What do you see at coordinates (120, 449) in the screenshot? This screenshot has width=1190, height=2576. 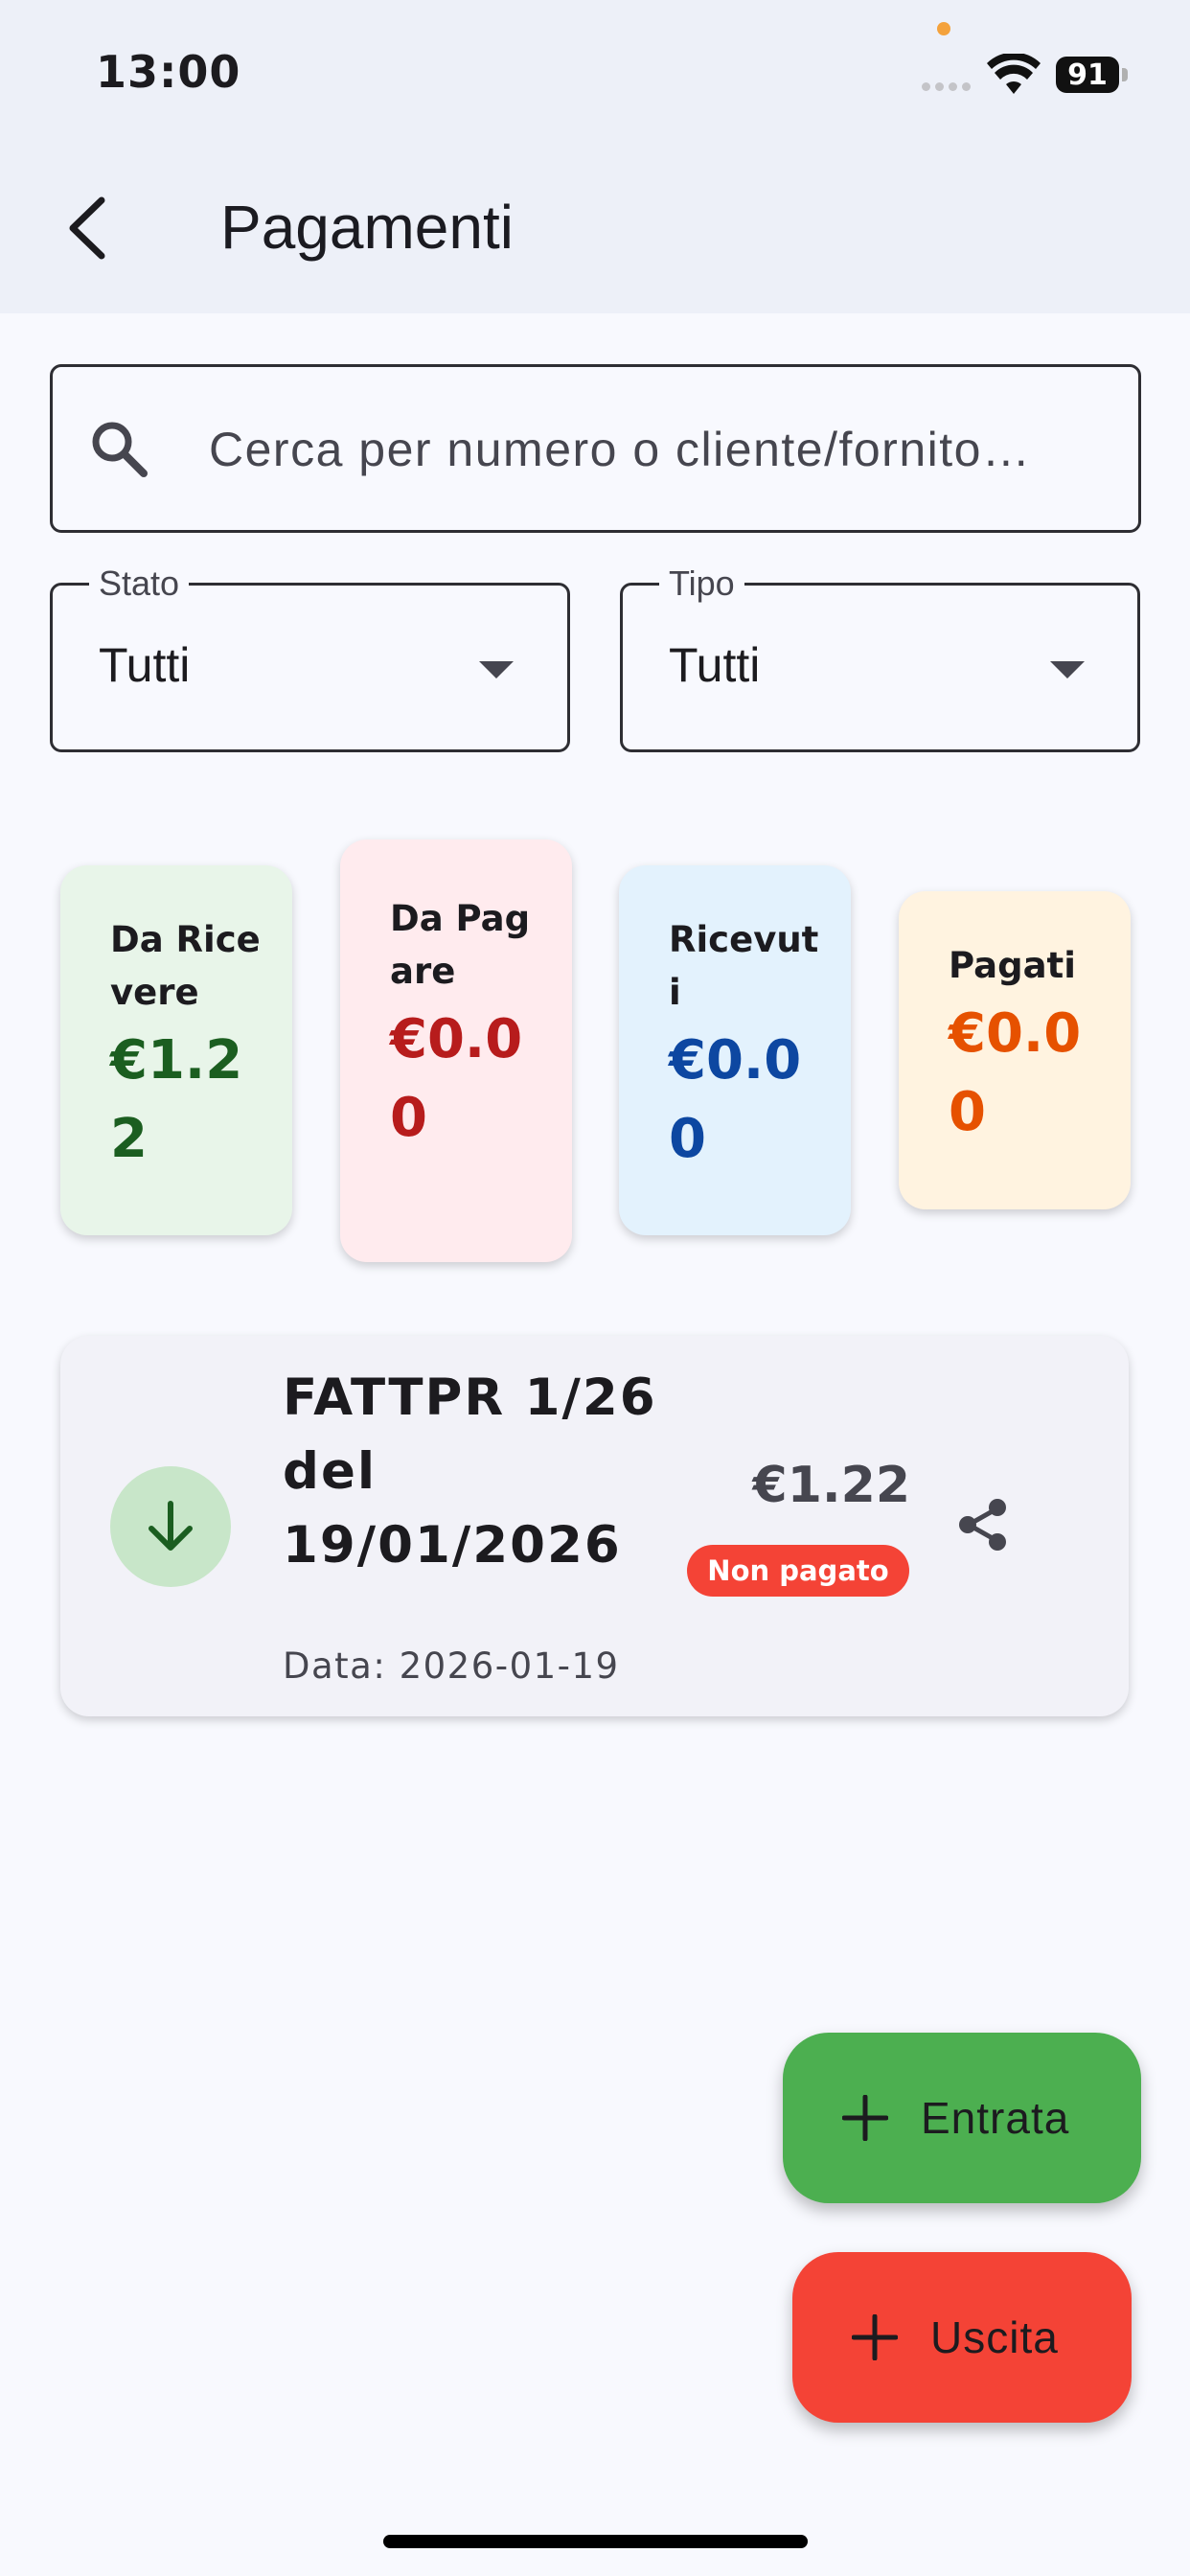 I see `search-icon` at bounding box center [120, 449].